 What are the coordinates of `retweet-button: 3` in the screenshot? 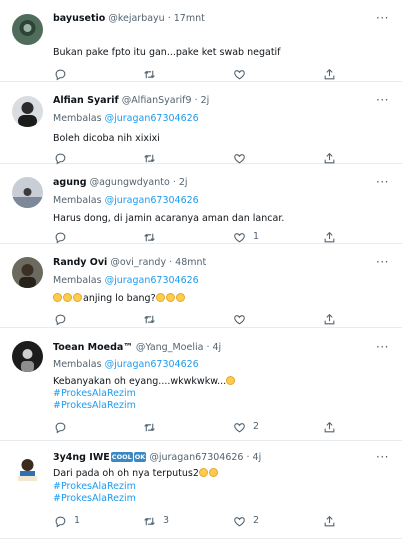 It's located at (156, 521).